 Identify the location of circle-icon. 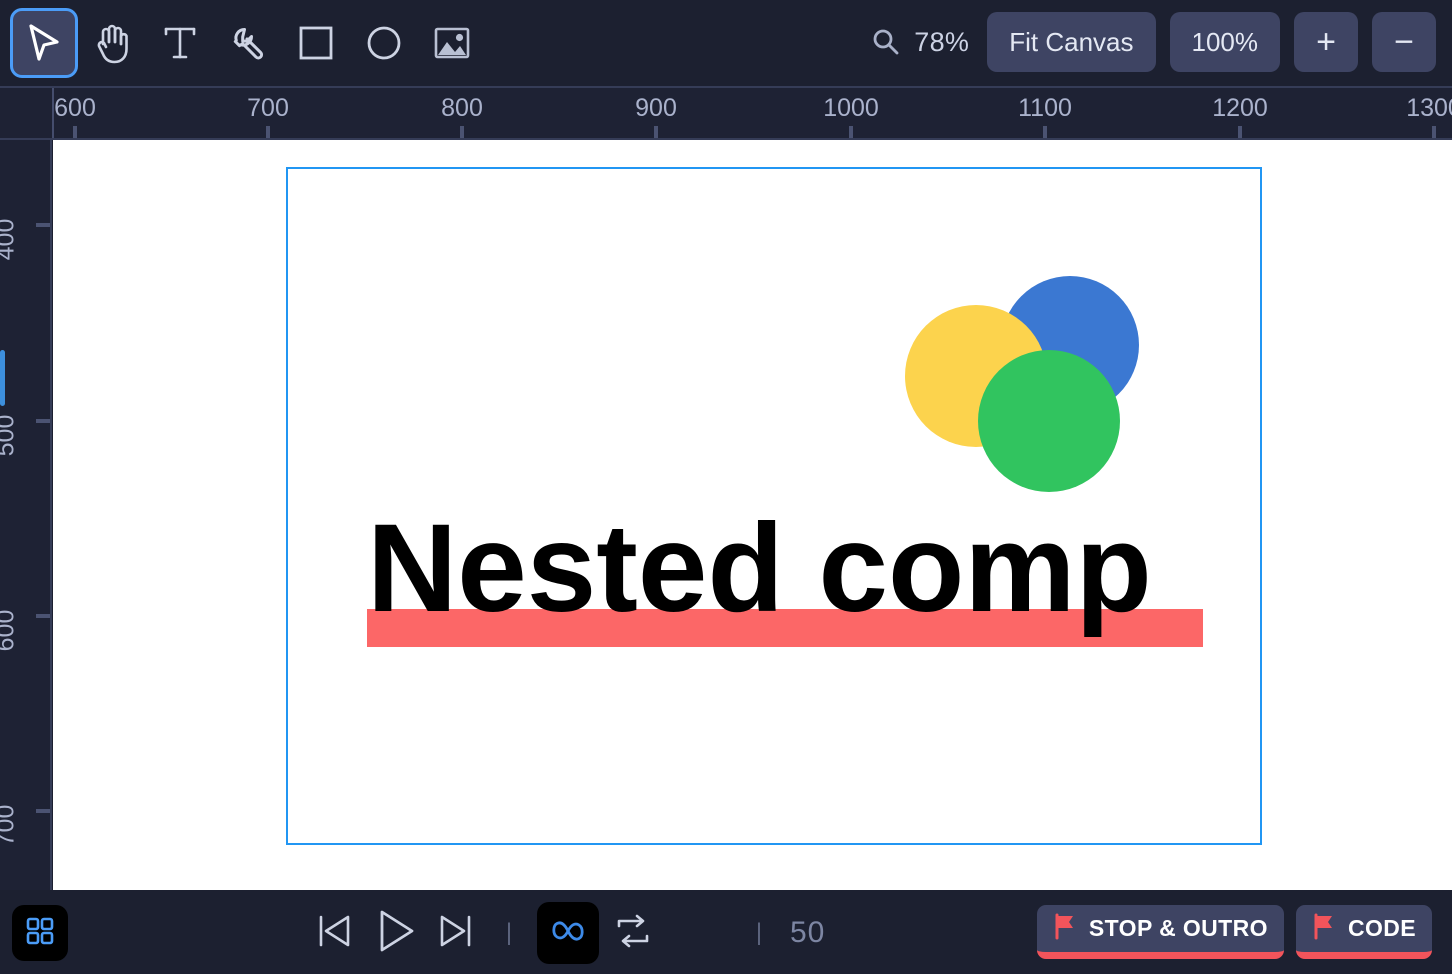
(384, 43).